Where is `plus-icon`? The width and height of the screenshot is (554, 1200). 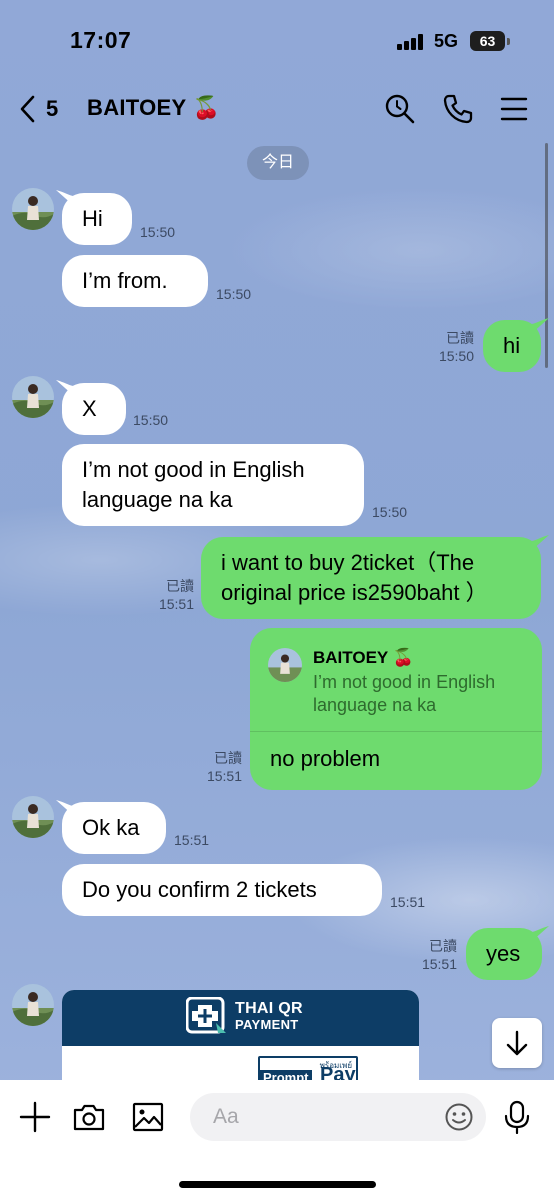 plus-icon is located at coordinates (35, 1117).